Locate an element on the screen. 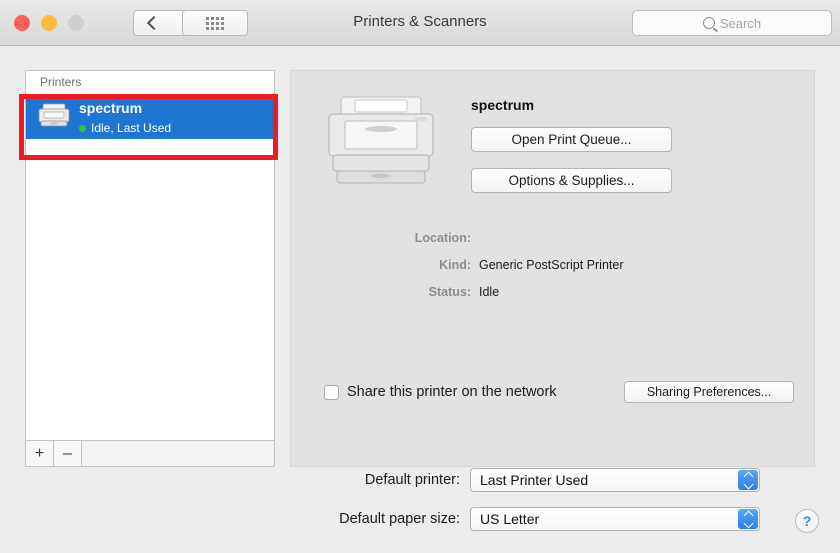 The image size is (840, 553). detail-printer-name: spectrum is located at coordinates (503, 105).